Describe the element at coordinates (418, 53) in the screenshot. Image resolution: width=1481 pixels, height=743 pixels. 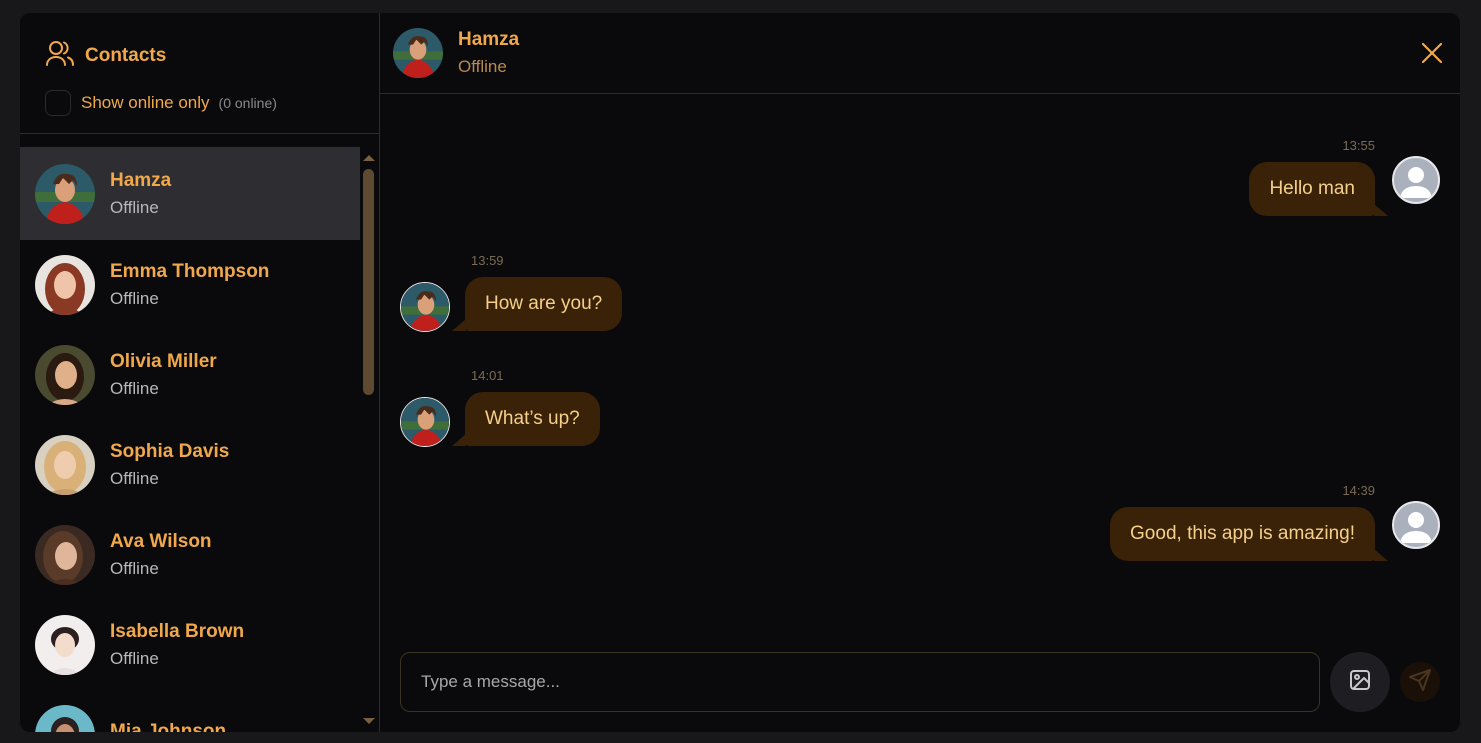
I see `chat-header-avatar` at that location.